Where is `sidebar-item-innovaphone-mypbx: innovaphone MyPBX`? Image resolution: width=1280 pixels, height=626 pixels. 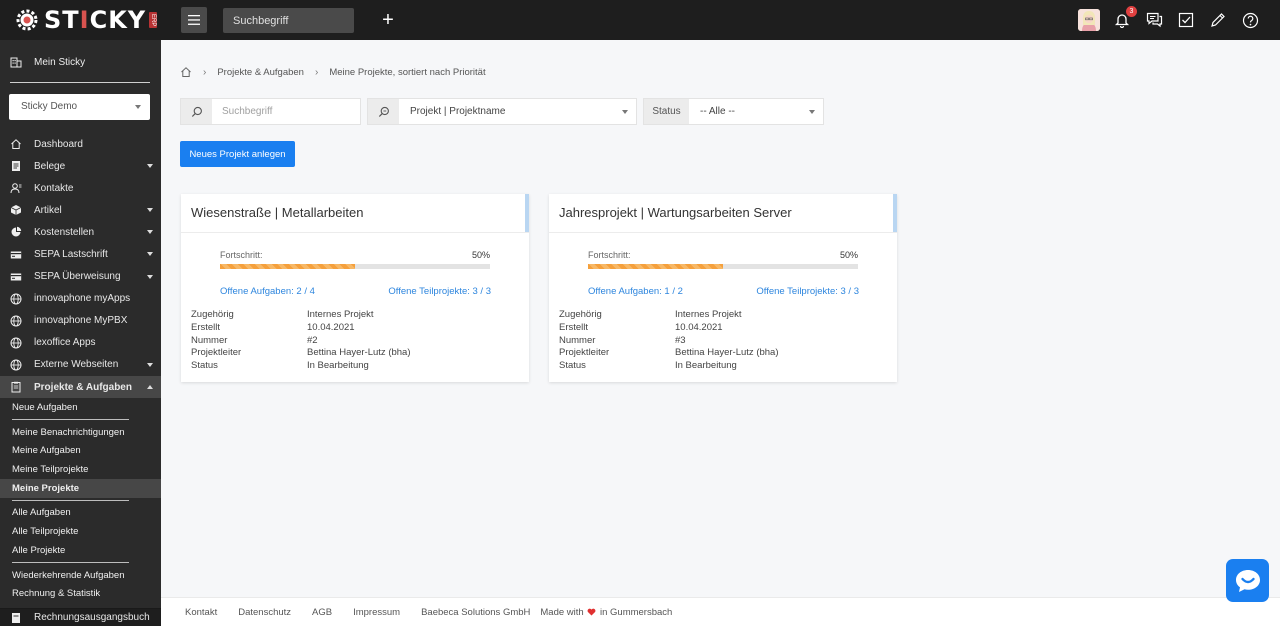
sidebar-item-innovaphone-mypbx: innovaphone MyPBX is located at coordinates (80, 321).